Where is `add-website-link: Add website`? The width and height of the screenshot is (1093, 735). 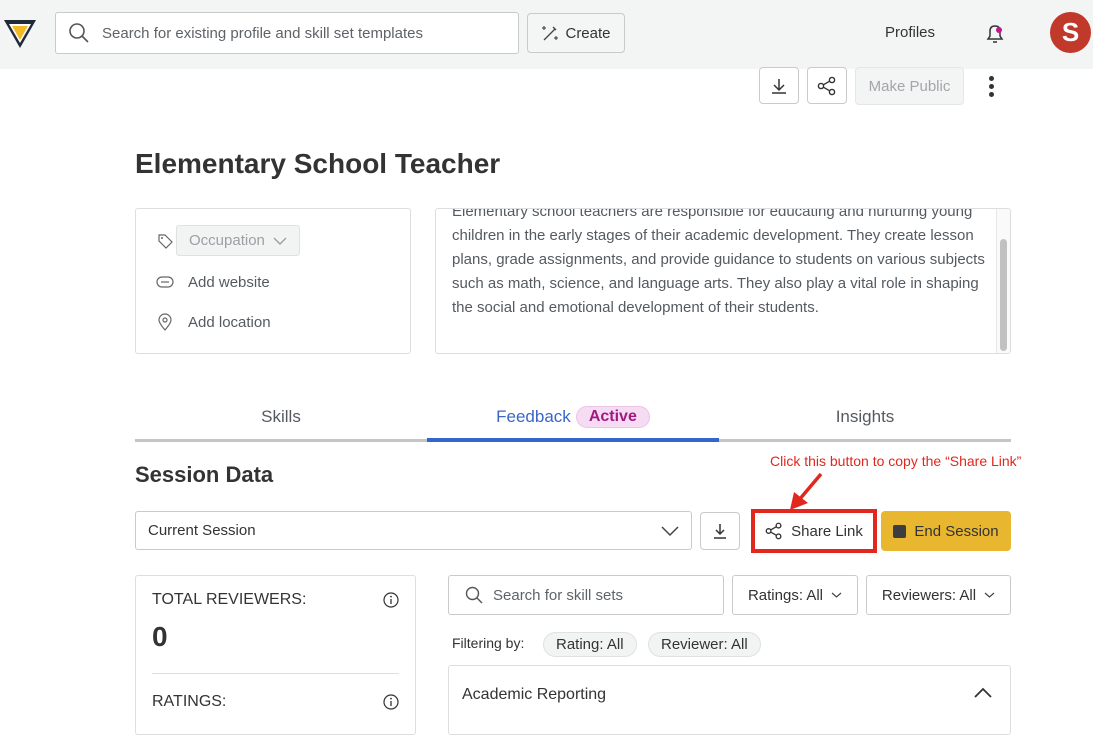 add-website-link: Add website is located at coordinates (213, 282).